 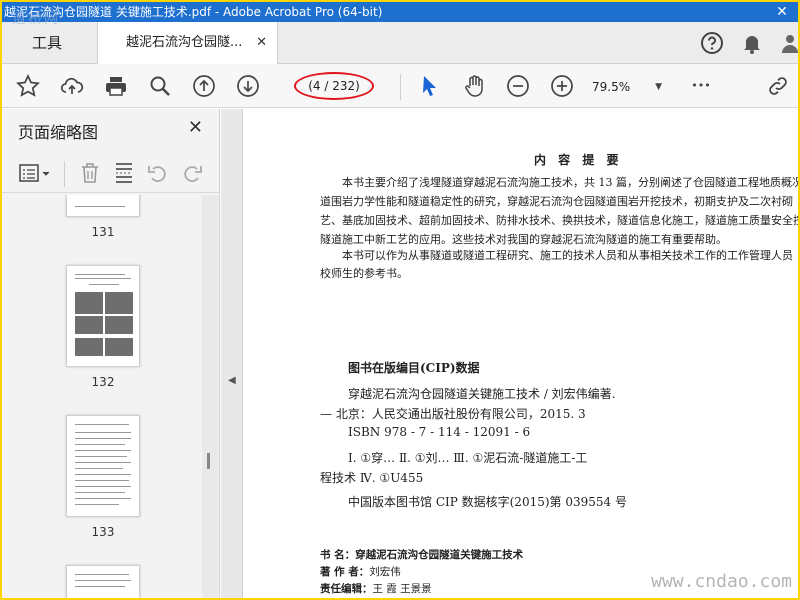 What do you see at coordinates (208, 461) in the screenshot?
I see `scrollbar-thumb` at bounding box center [208, 461].